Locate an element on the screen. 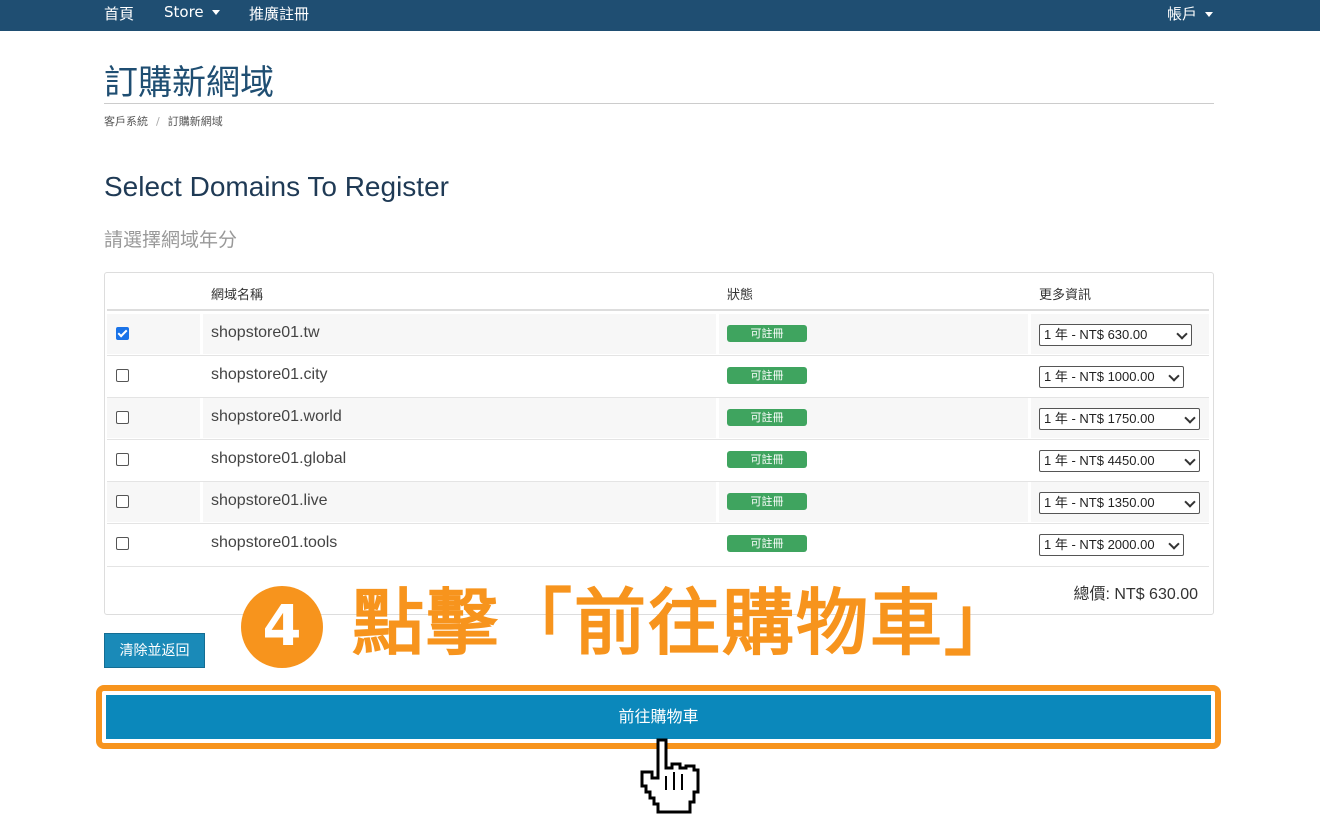 The image size is (1320, 826). breadcrumb-item-client: 客戶系統 is located at coordinates (126, 121).